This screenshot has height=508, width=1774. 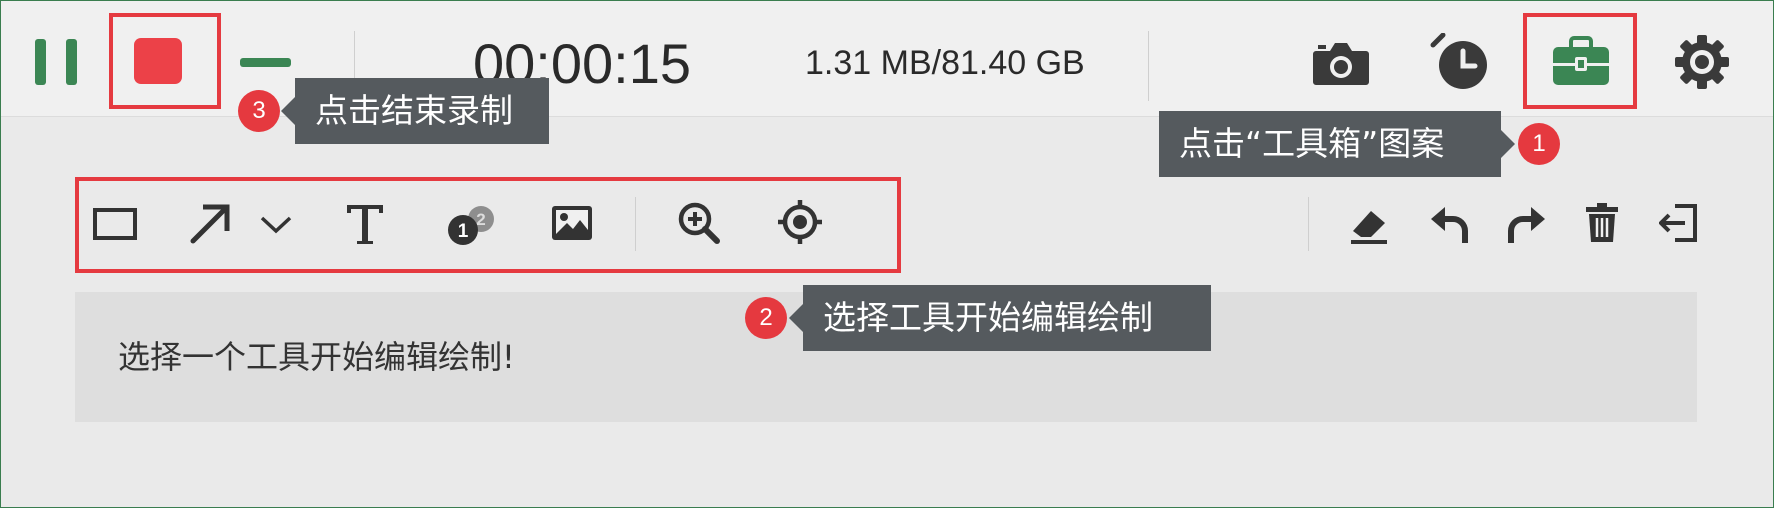 What do you see at coordinates (945, 63) in the screenshot?
I see `file-size-readout: 1.31 MB/81.40 GB` at bounding box center [945, 63].